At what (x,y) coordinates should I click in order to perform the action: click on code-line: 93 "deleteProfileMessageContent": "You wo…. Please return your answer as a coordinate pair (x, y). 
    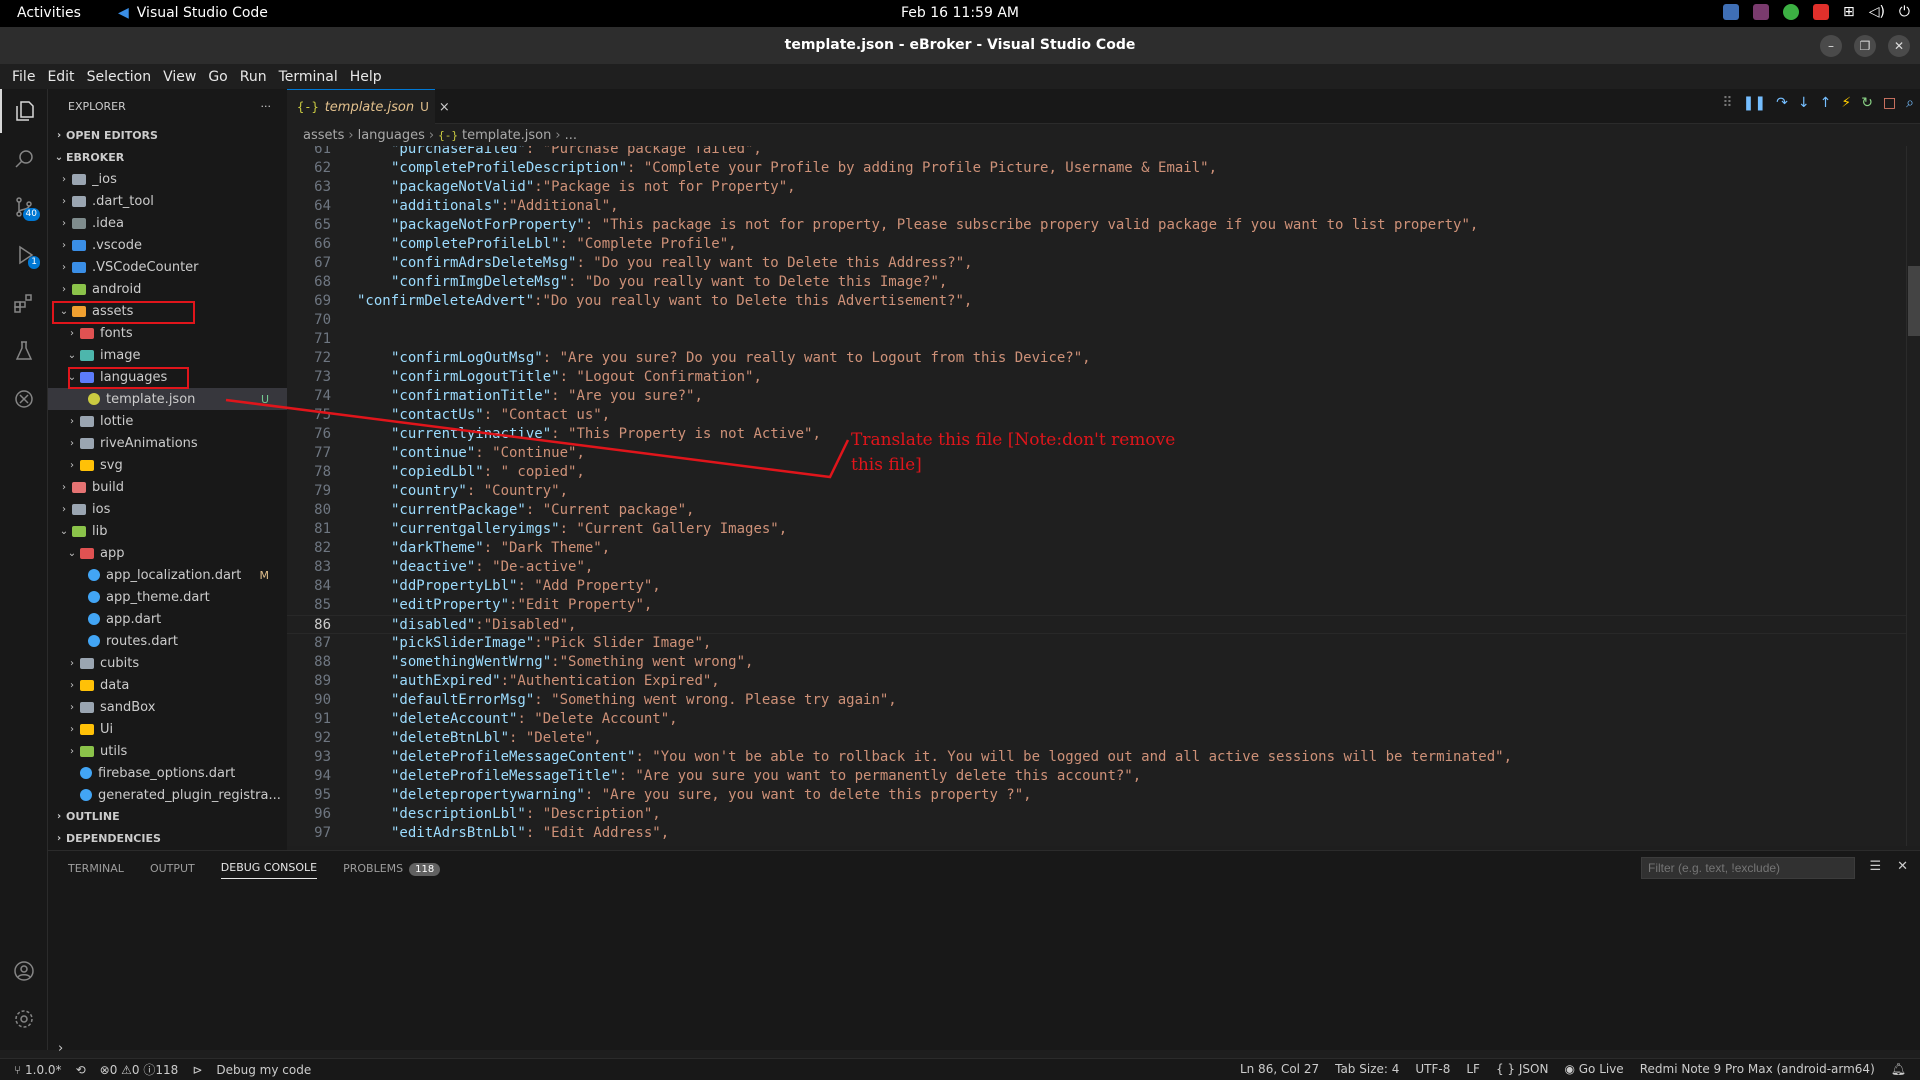
    Looking at the image, I should click on (1097, 757).